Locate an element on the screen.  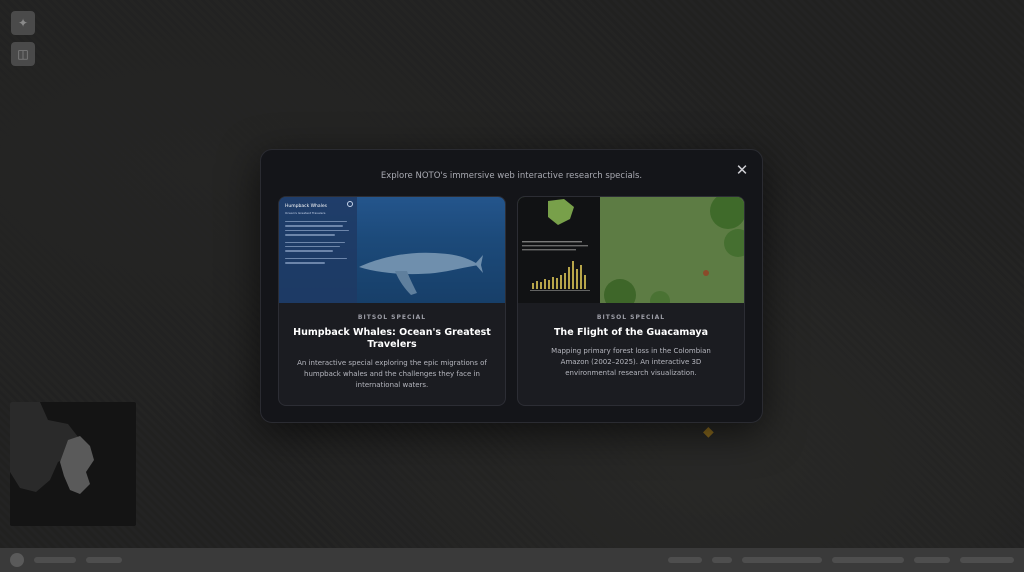
map-marker-icon: ◆ is located at coordinates (708, 432).